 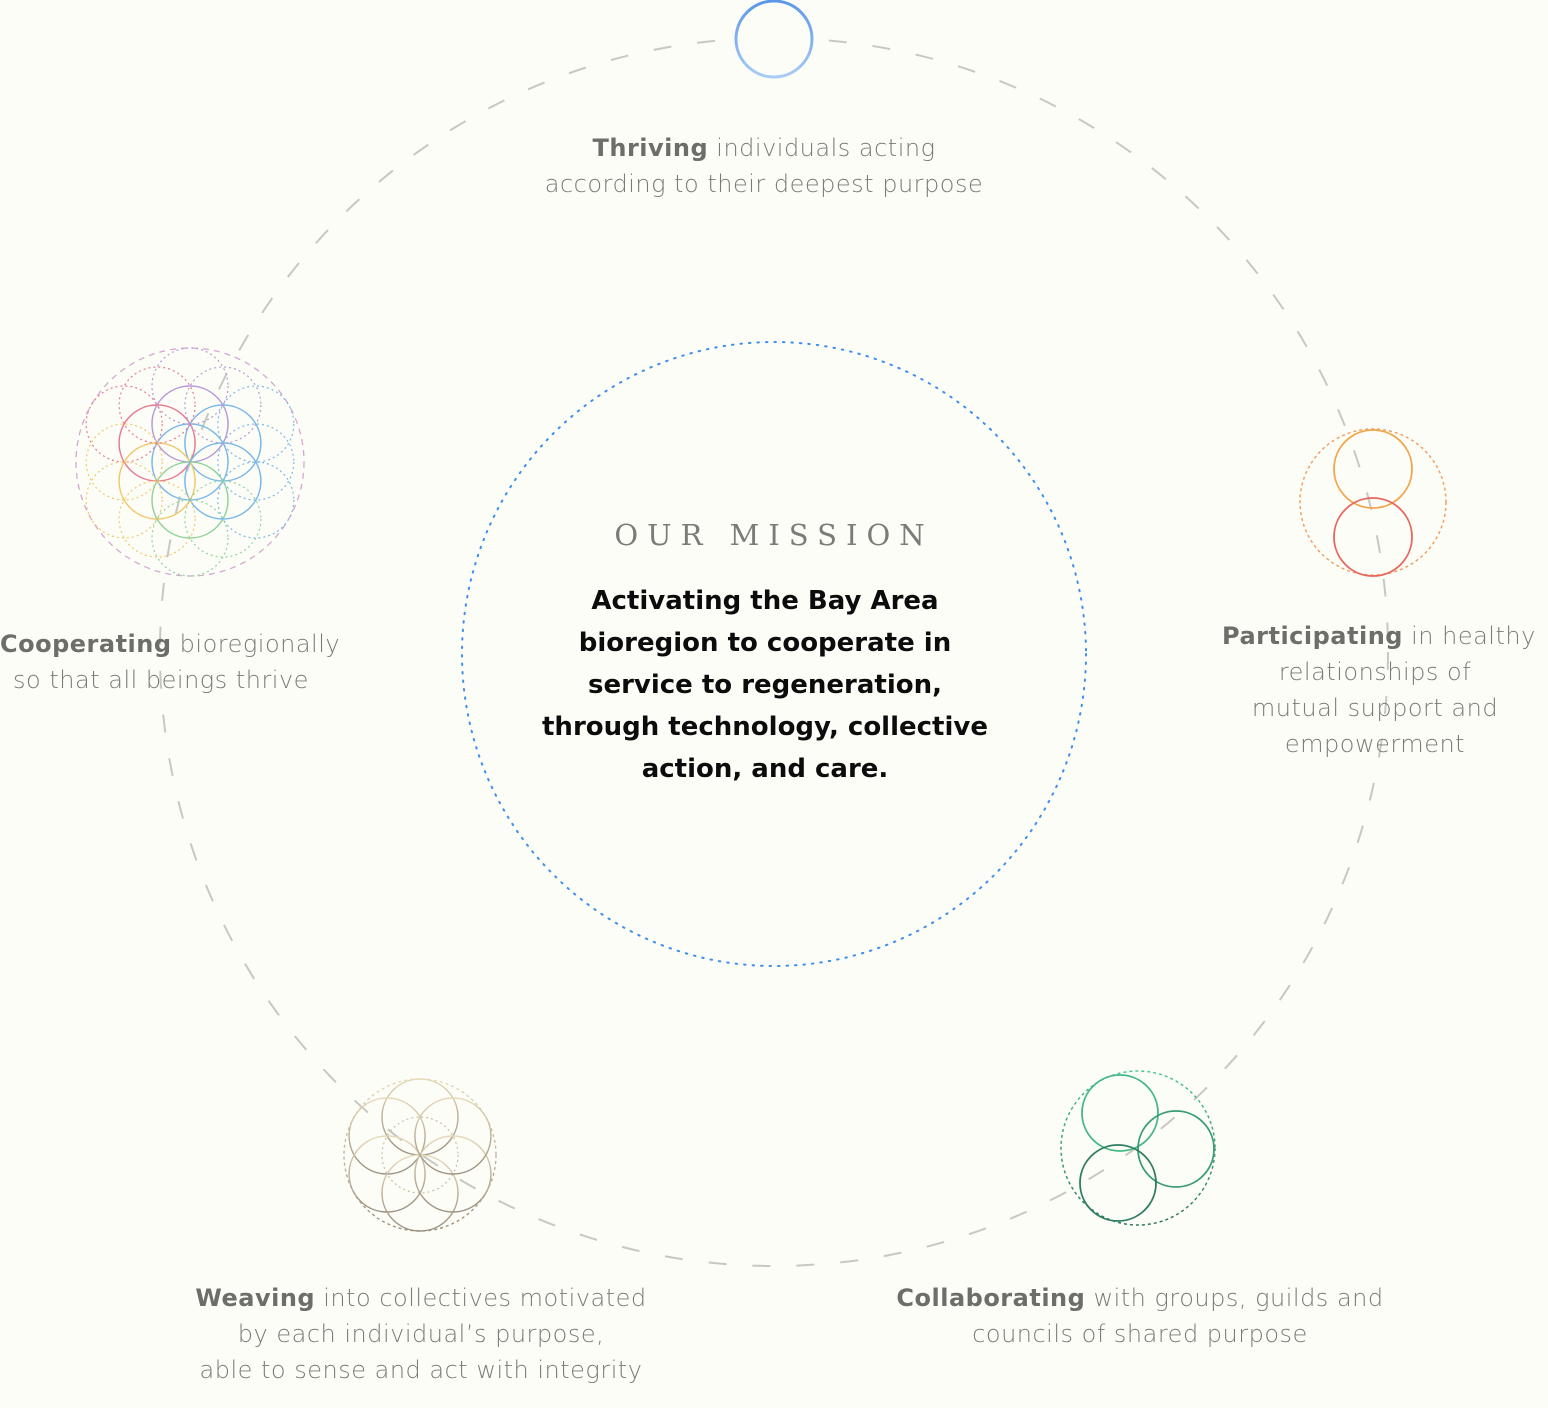 What do you see at coordinates (421, 1370) in the screenshot?
I see `weaving-text-3: able to sense and act with integrity` at bounding box center [421, 1370].